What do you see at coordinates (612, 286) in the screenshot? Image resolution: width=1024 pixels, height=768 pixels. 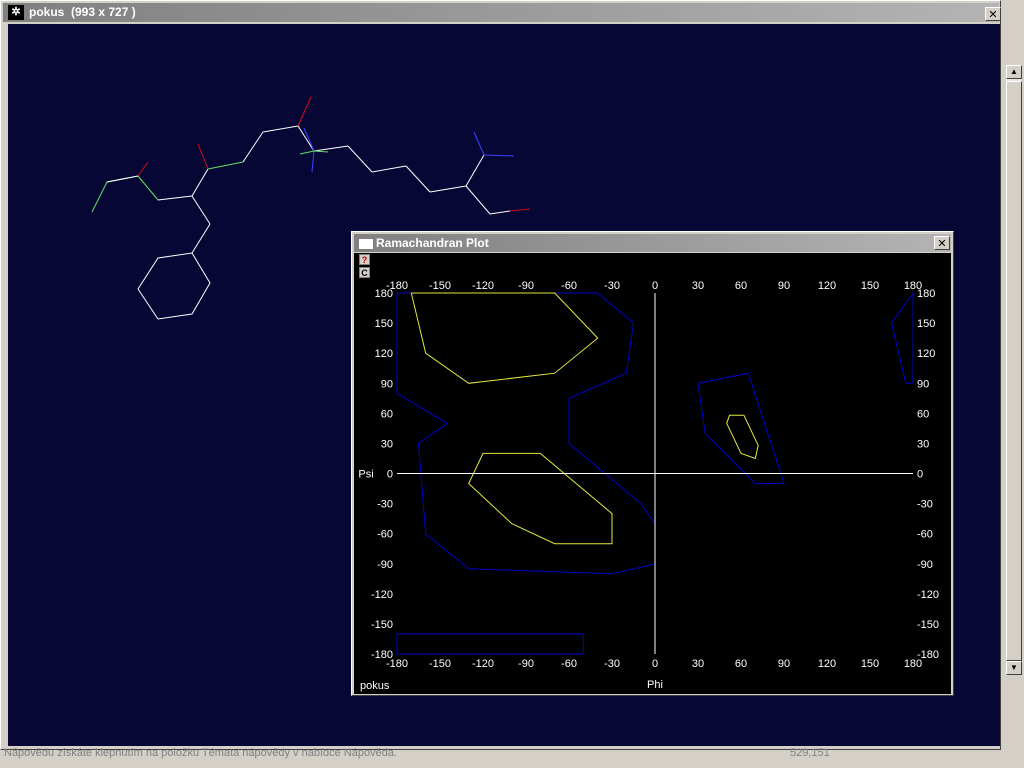 I see `x-tick-top: -30` at bounding box center [612, 286].